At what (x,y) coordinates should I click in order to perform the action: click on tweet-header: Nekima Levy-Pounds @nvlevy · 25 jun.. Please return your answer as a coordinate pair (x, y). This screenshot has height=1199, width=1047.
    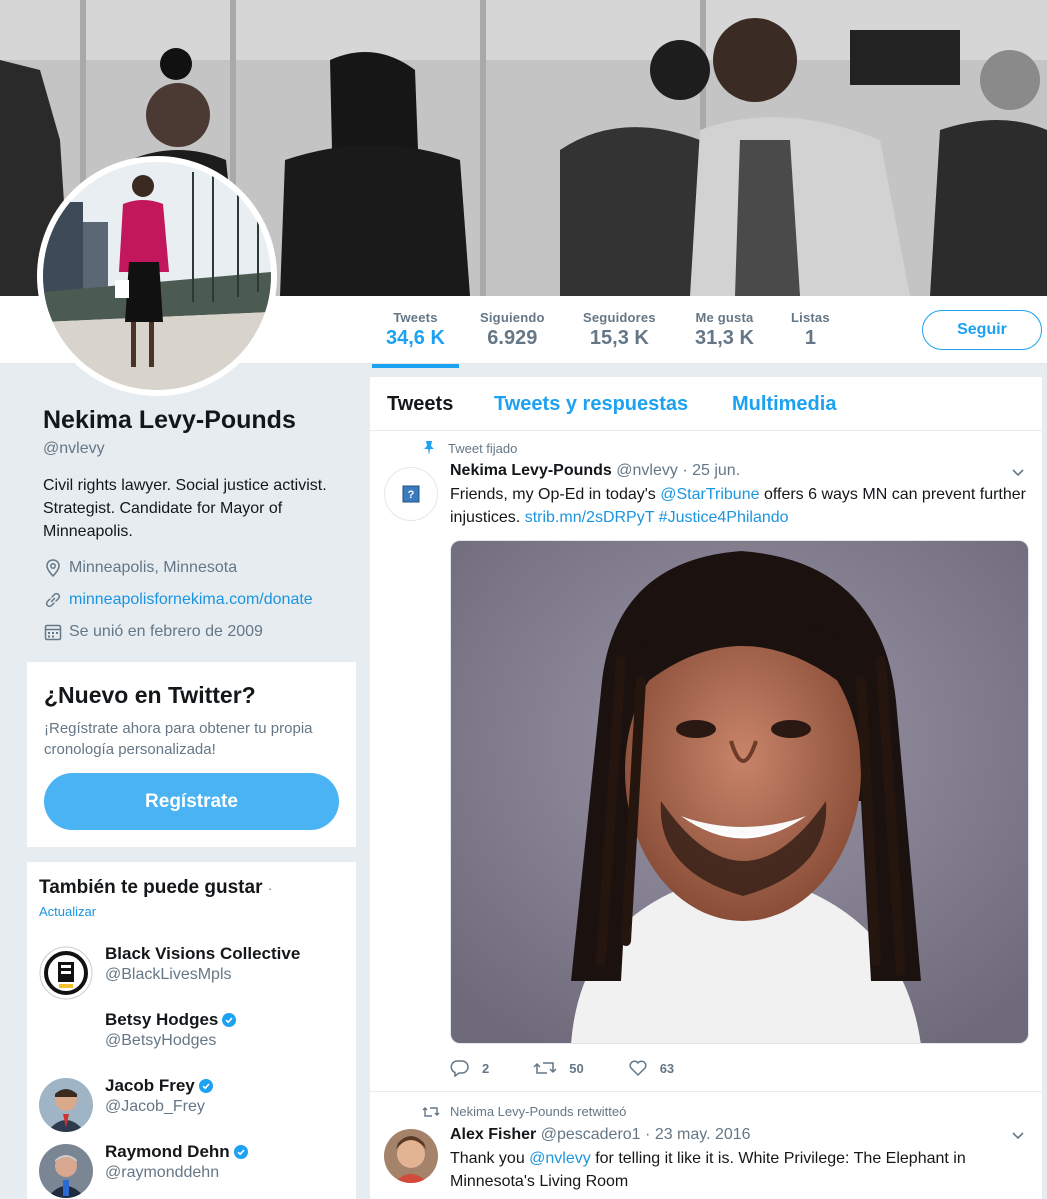
    Looking at the image, I should click on (595, 471).